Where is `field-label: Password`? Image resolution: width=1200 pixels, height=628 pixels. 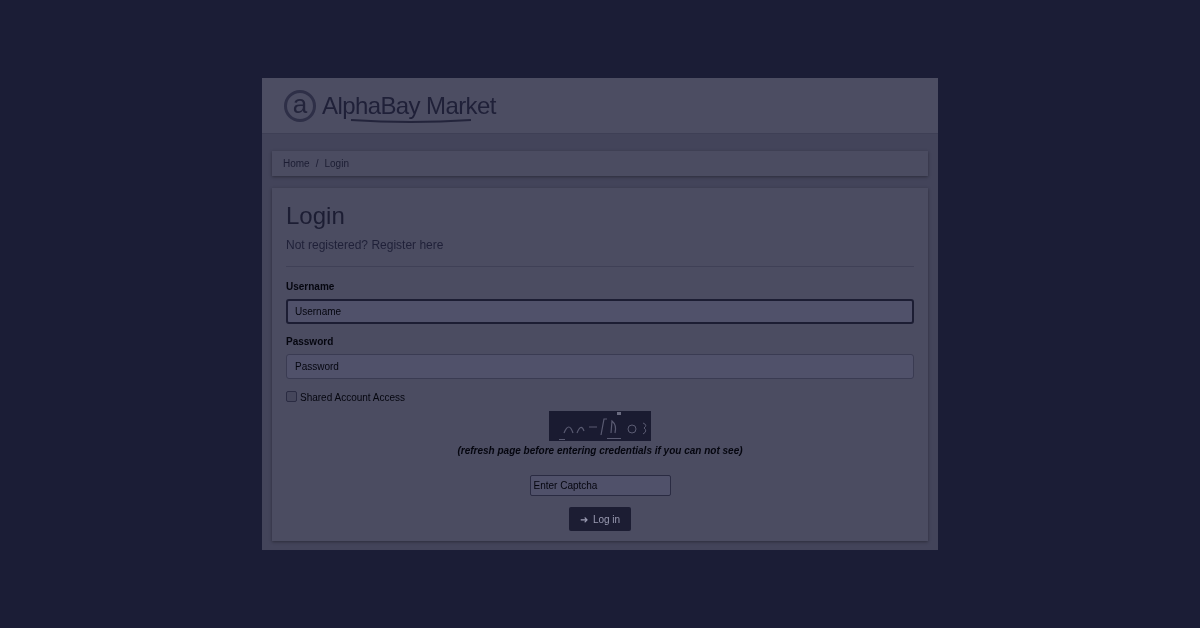
field-label: Password is located at coordinates (310, 342).